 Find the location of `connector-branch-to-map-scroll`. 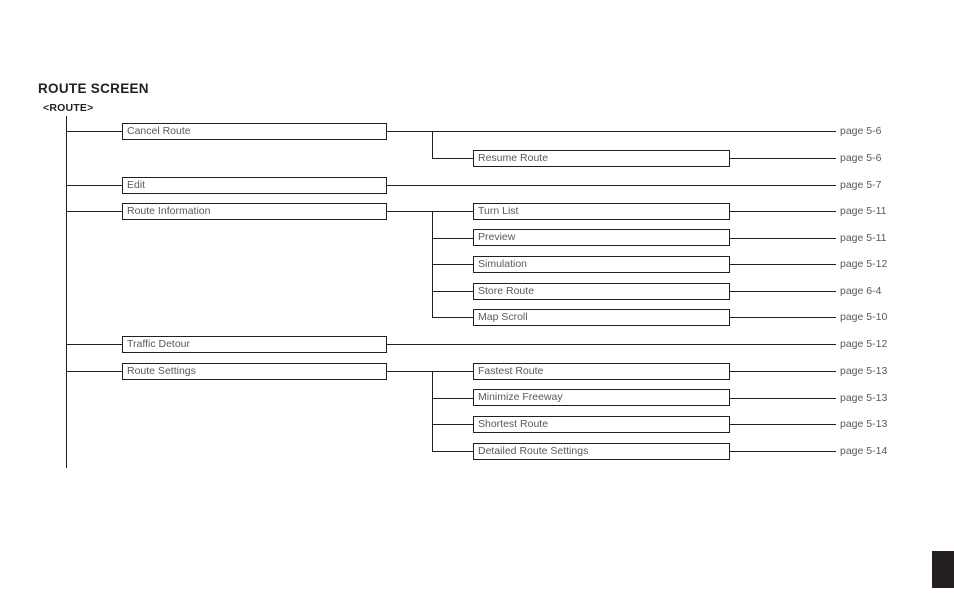

connector-branch-to-map-scroll is located at coordinates (453, 317).